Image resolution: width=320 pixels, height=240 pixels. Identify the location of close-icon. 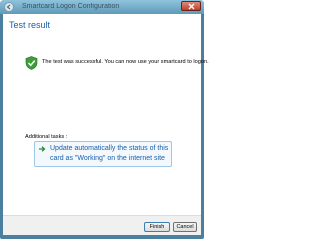
(191, 6).